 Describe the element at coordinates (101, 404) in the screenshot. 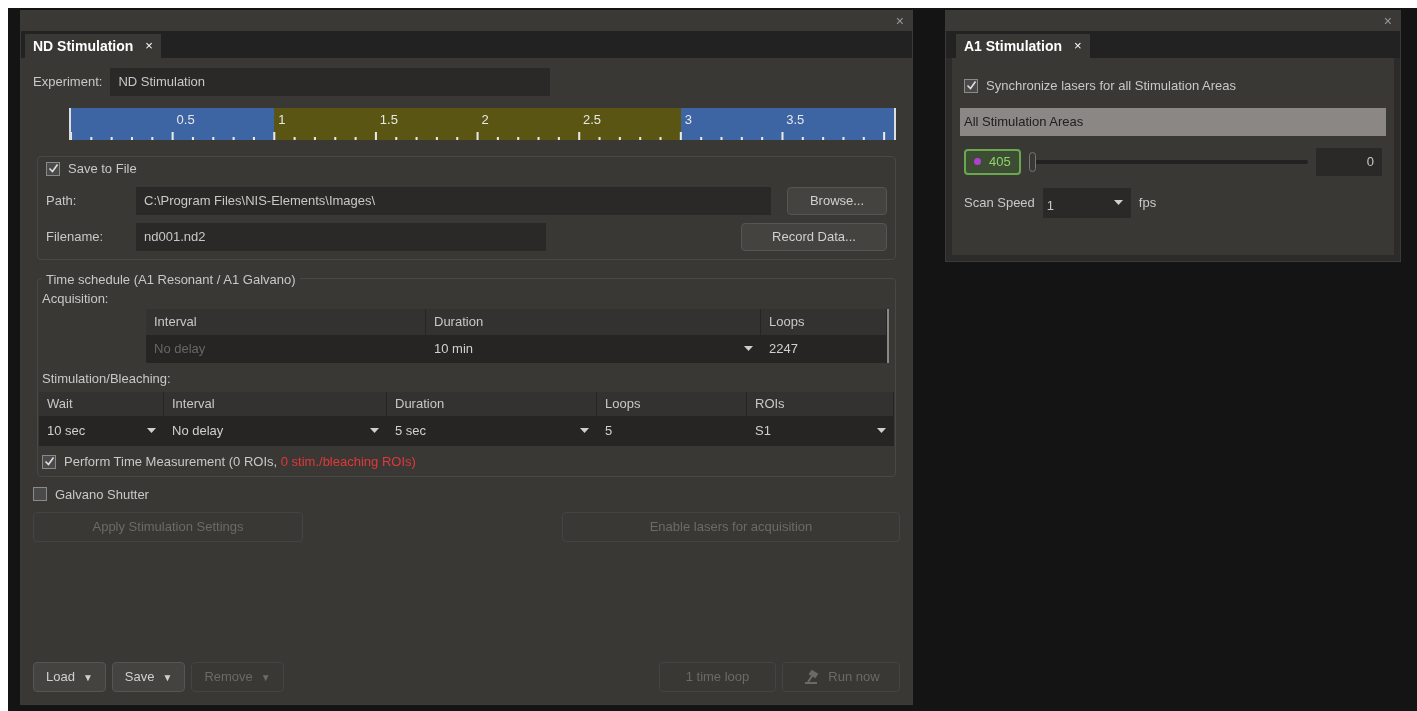

I see `column-header: Wait` at that location.